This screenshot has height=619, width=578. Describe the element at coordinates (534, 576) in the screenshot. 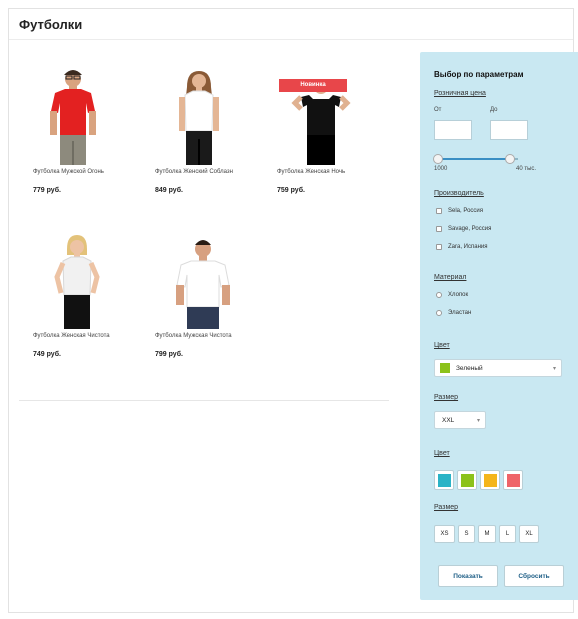

I see `reset-button: Сбросить` at that location.